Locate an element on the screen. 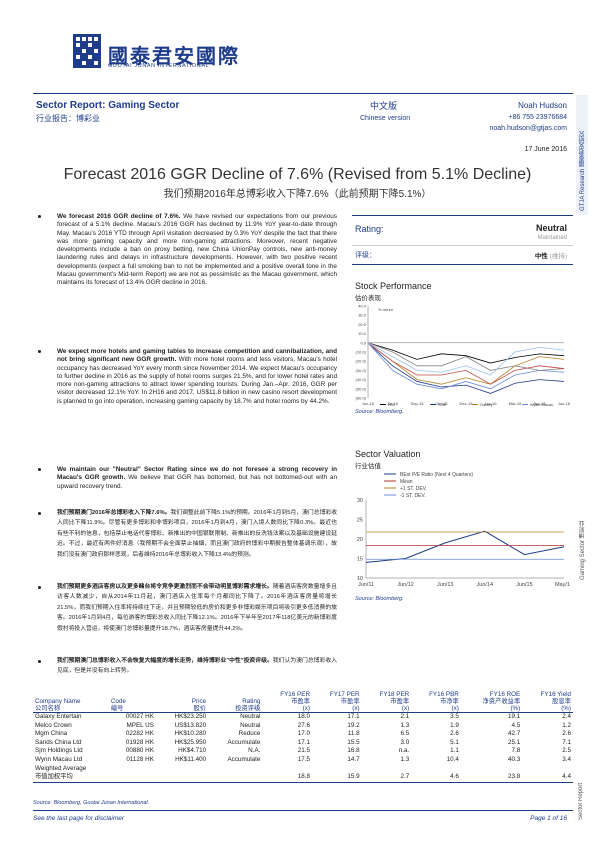  column-header-line: (x) is located at coordinates (455, 708).